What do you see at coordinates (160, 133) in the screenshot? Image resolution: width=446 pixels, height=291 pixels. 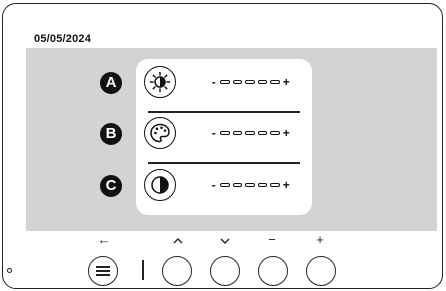 I see `palette-icon` at bounding box center [160, 133].